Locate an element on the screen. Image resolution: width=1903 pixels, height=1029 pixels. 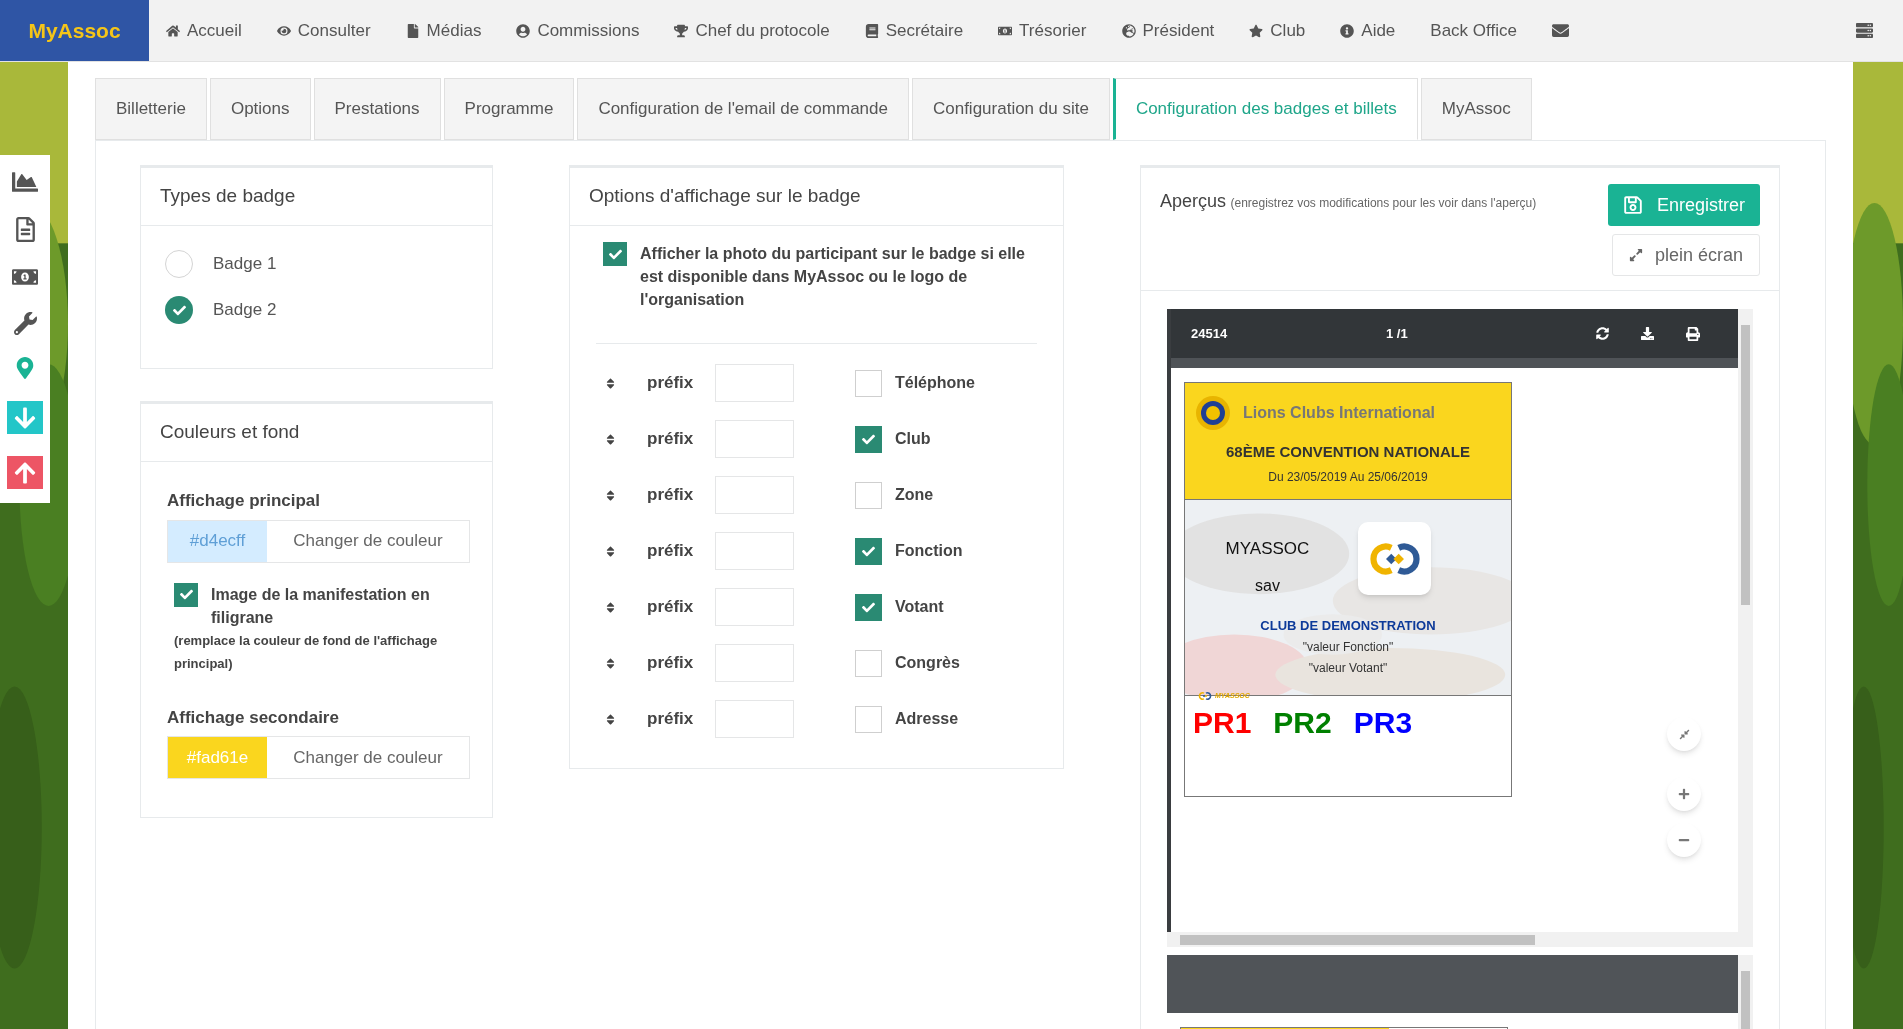
save-icon is located at coordinates (1633, 205).